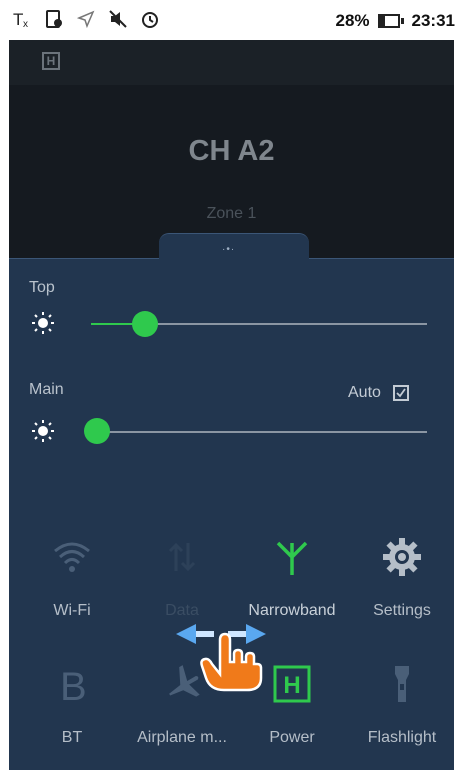  I want to click on data-icon, so click(182, 557).